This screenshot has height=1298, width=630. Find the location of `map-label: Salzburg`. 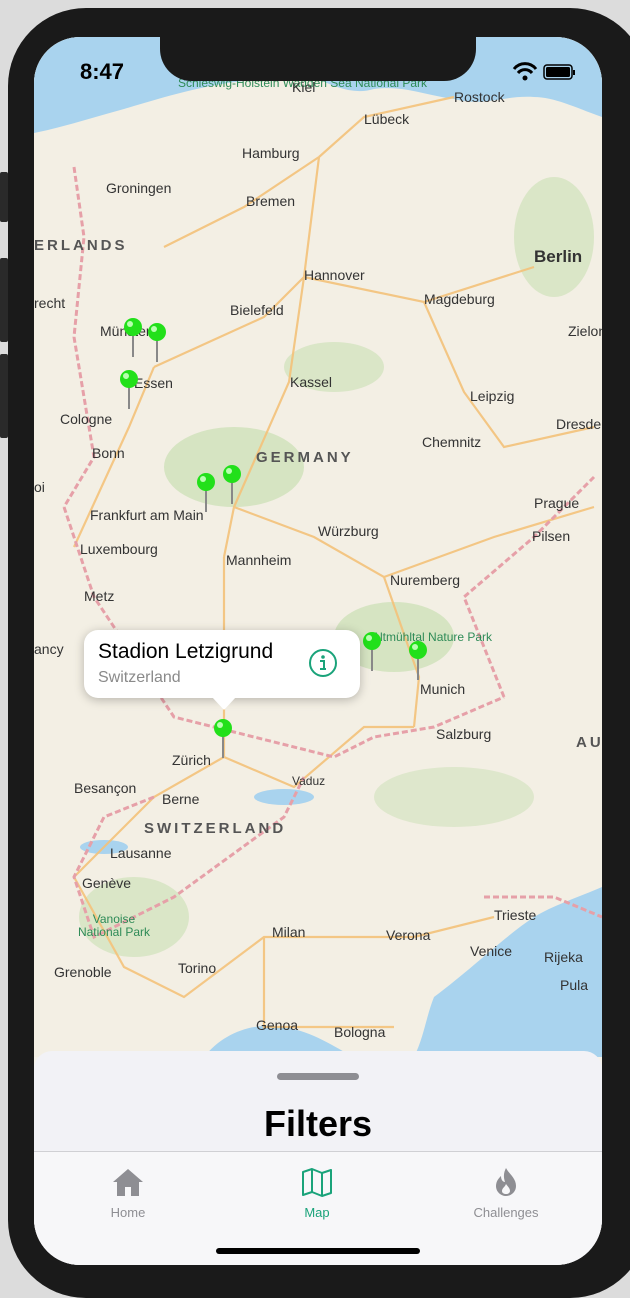

map-label: Salzburg is located at coordinates (464, 734).